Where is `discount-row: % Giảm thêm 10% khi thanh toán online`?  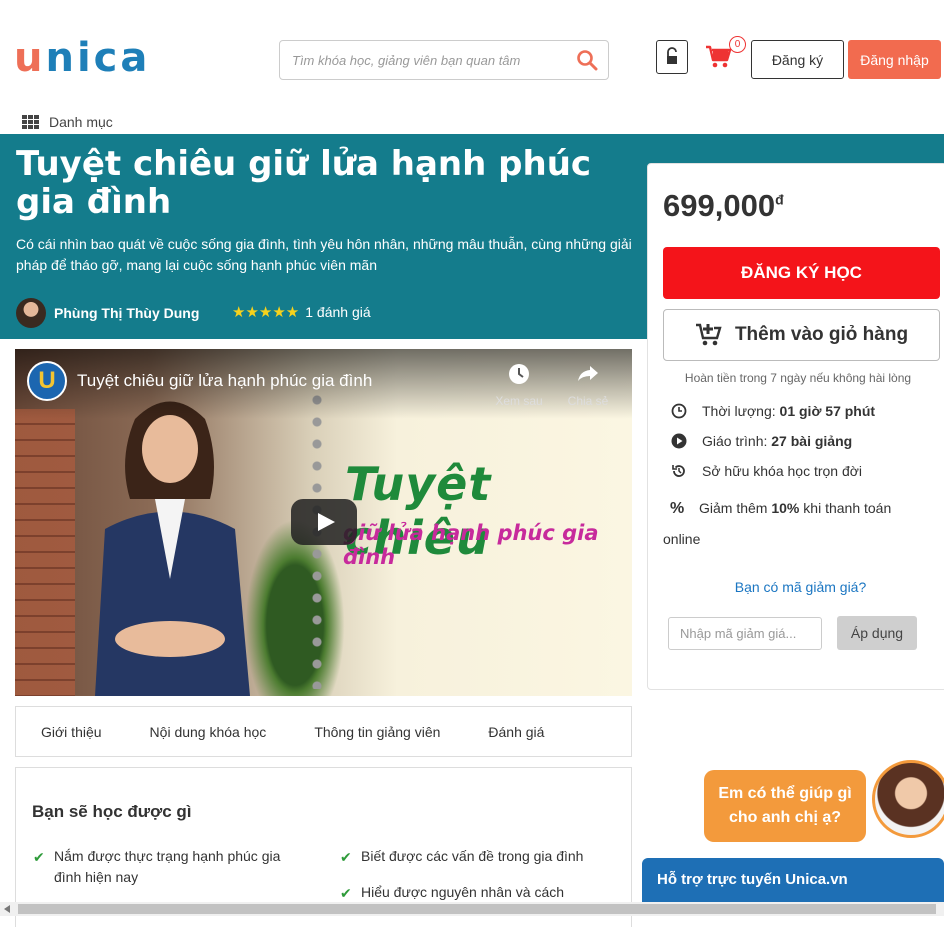 discount-row: % Giảm thêm 10% khi thanh toán online is located at coordinates (793, 523).